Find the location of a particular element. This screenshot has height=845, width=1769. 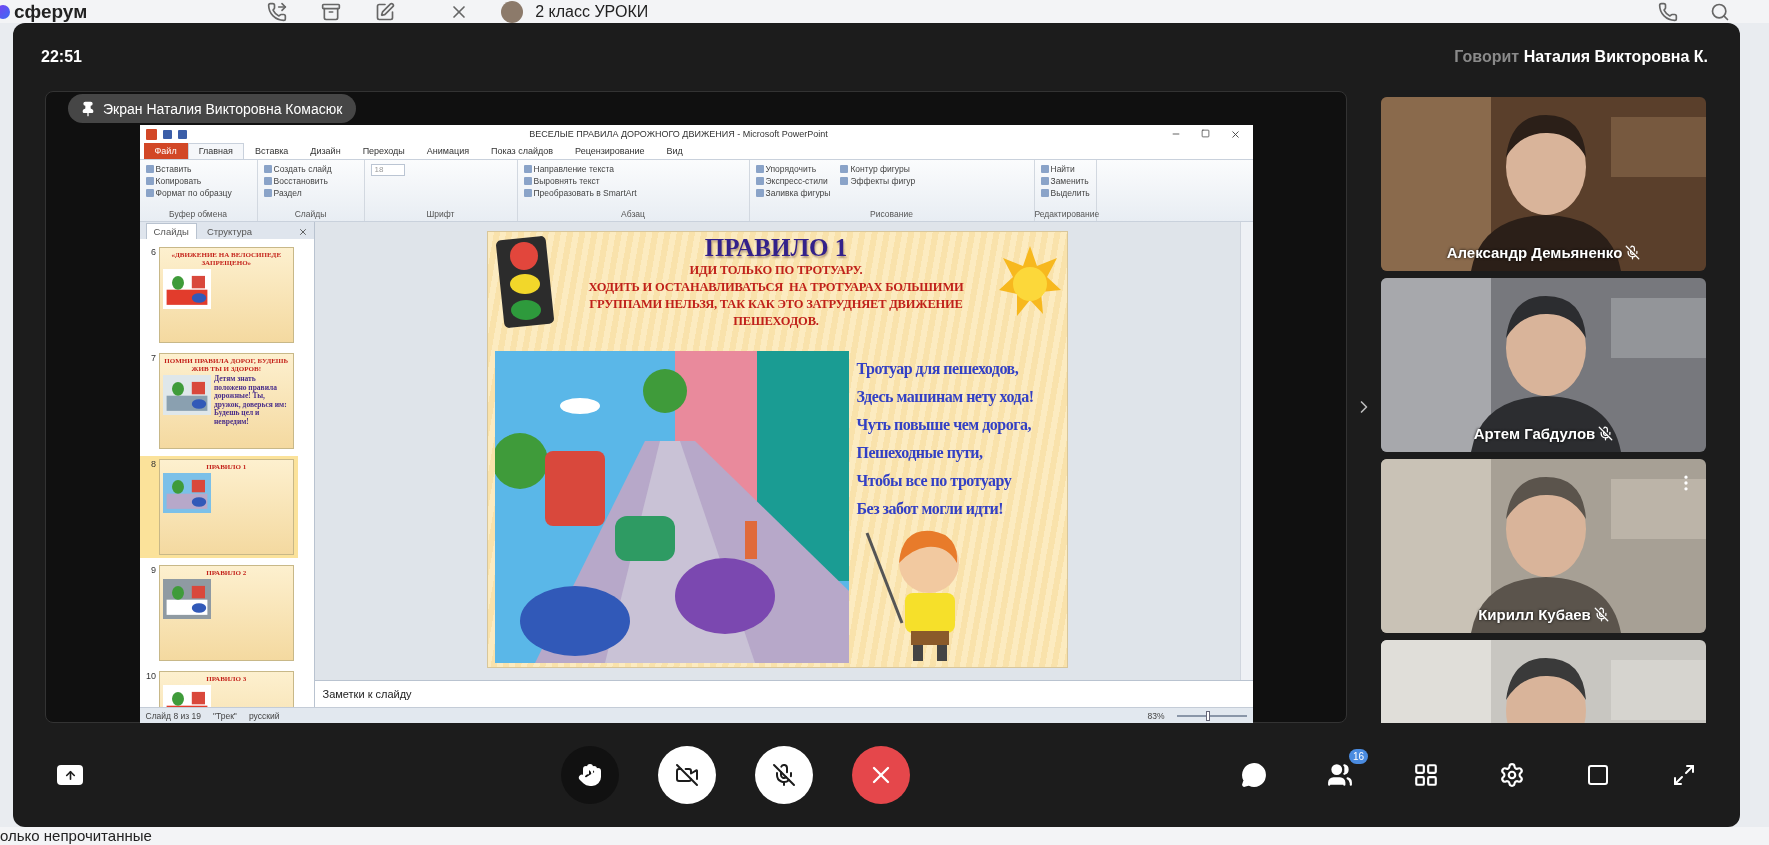

ribbon-tab: Анимация is located at coordinates (448, 151).